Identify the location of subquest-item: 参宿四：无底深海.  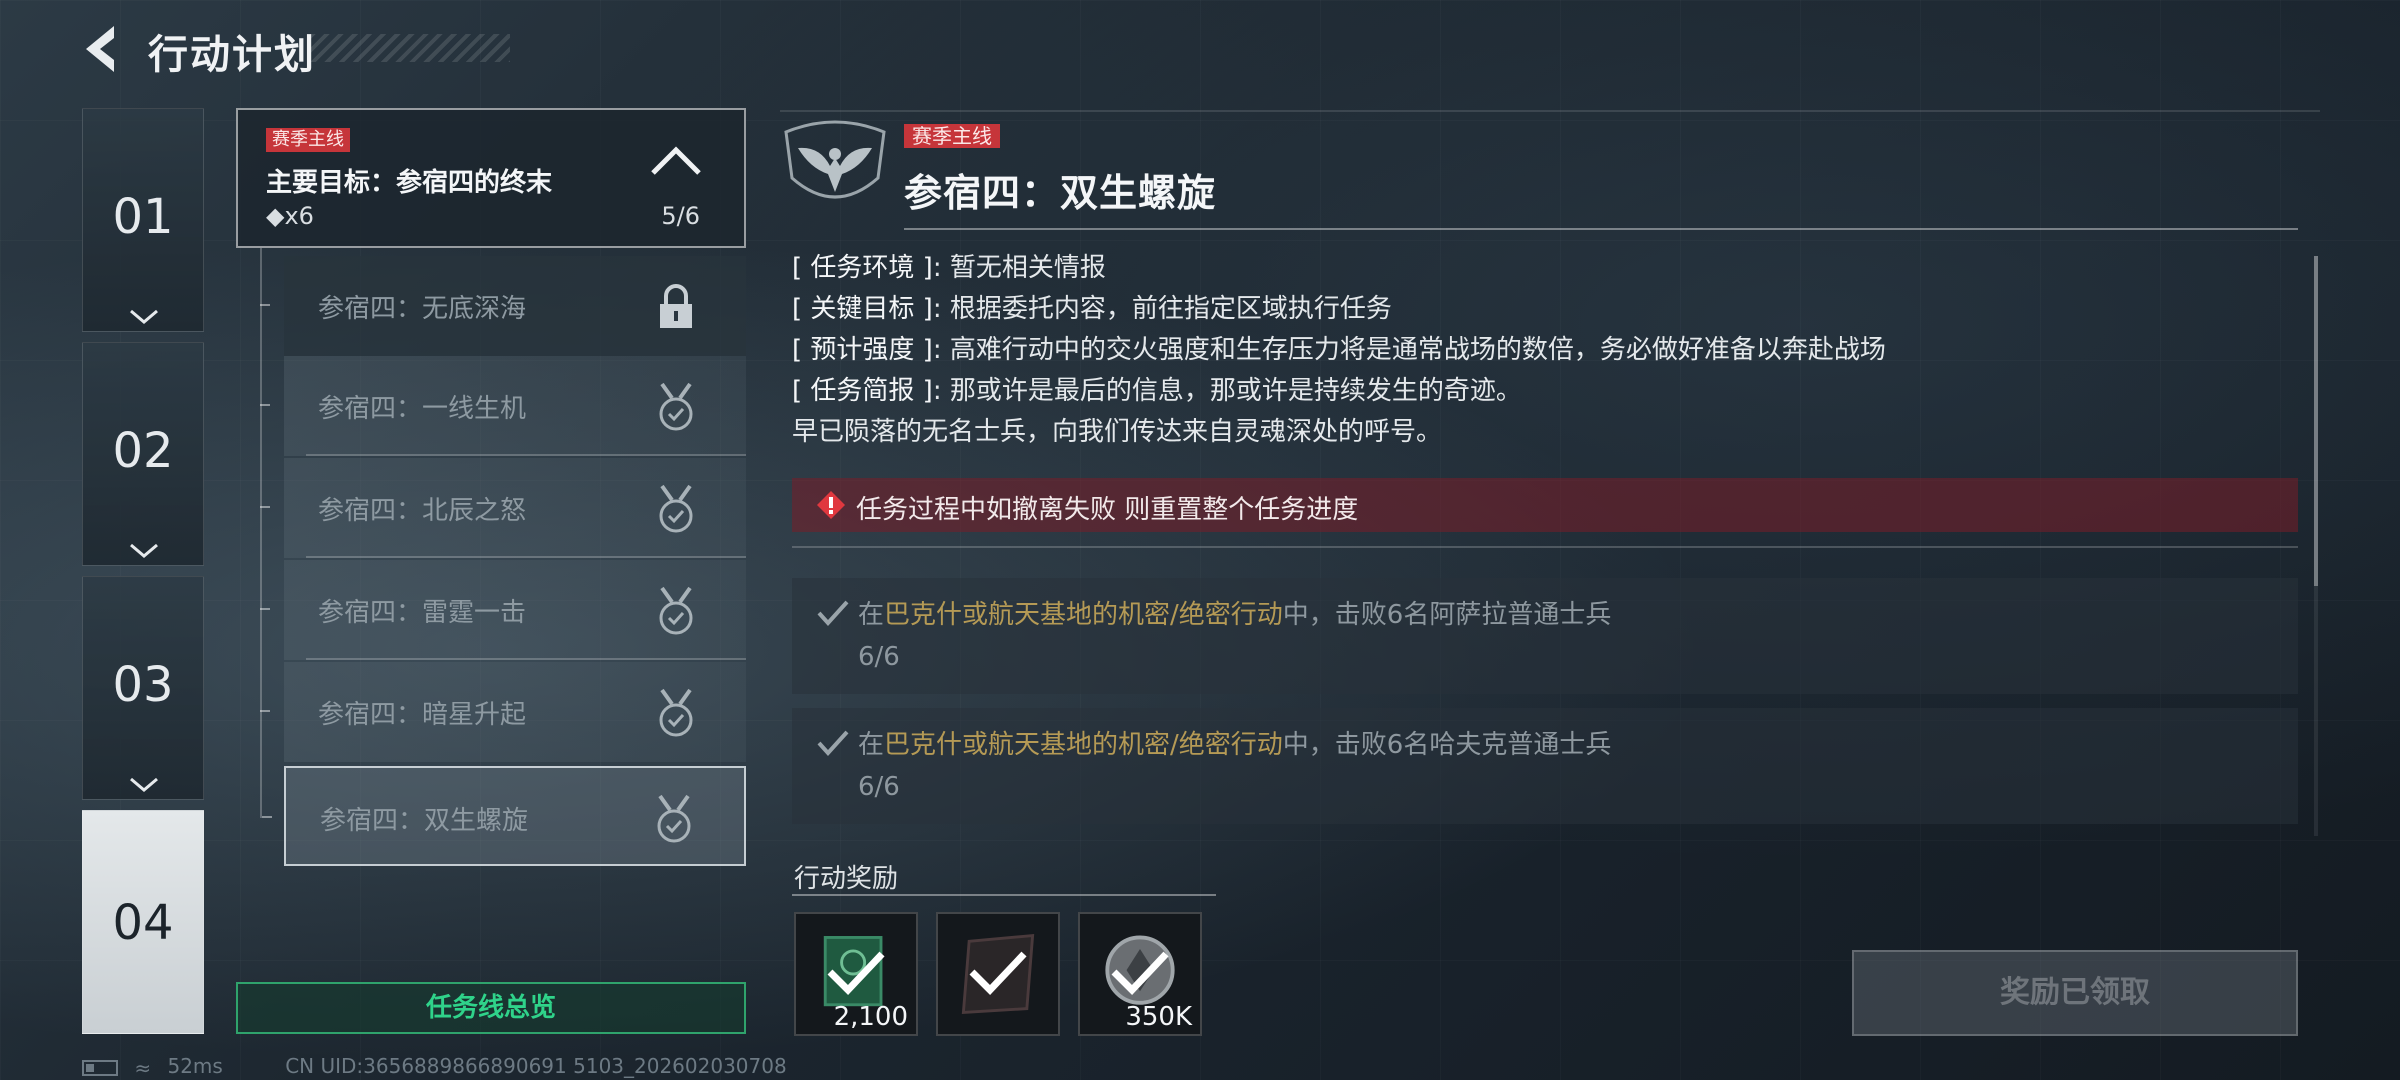
(503, 306).